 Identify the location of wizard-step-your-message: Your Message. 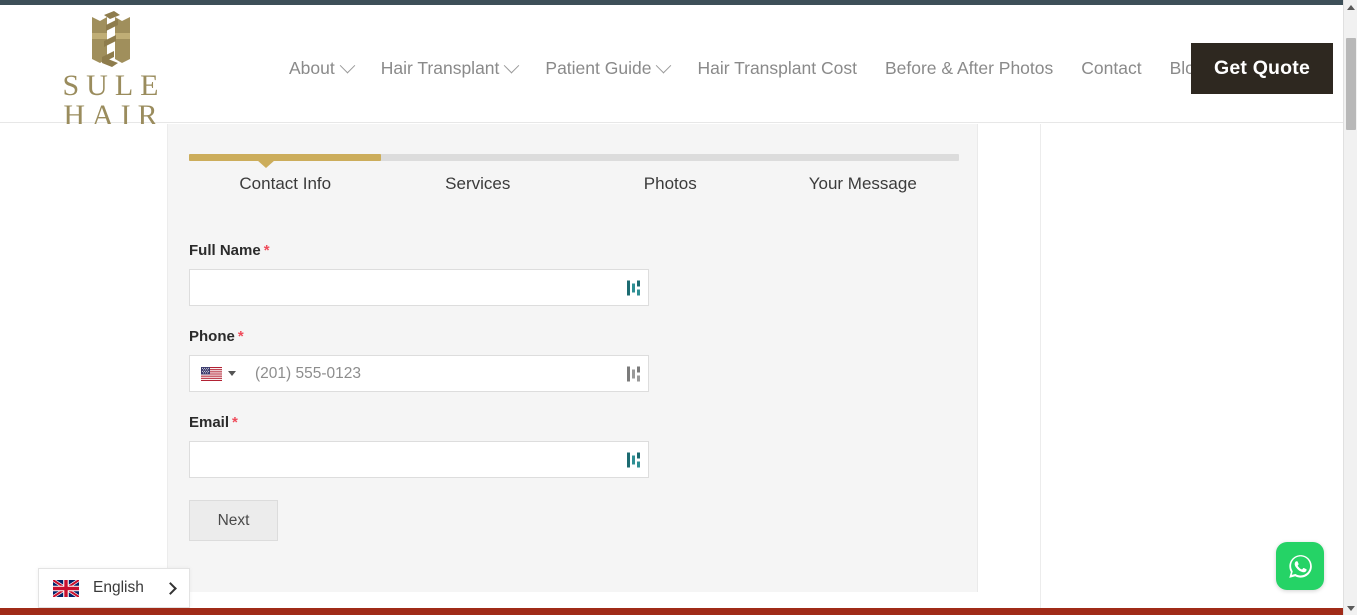
(863, 184).